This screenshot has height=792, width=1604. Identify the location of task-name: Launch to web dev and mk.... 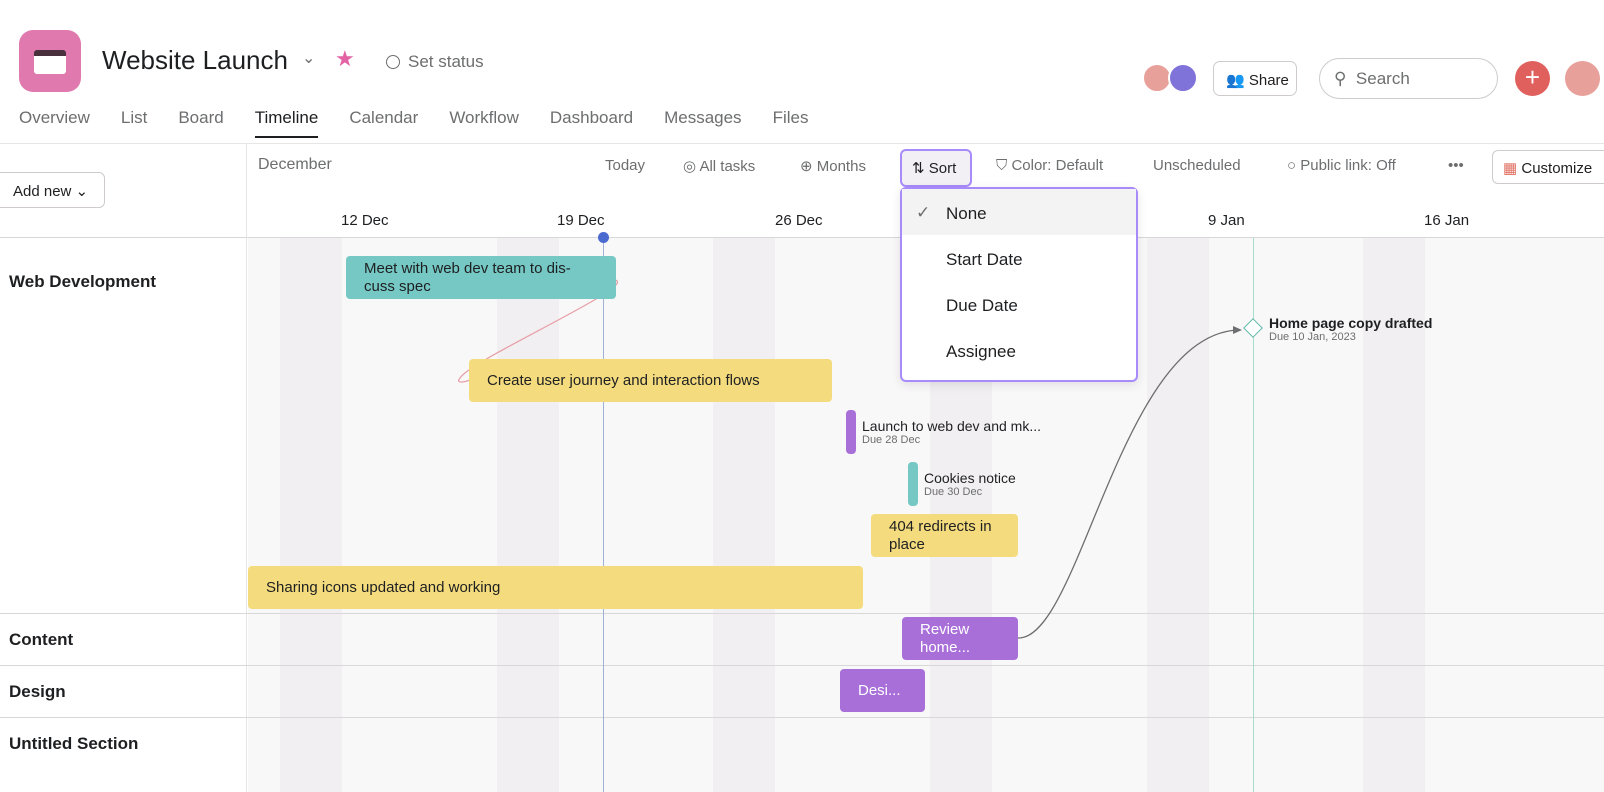
(951, 426).